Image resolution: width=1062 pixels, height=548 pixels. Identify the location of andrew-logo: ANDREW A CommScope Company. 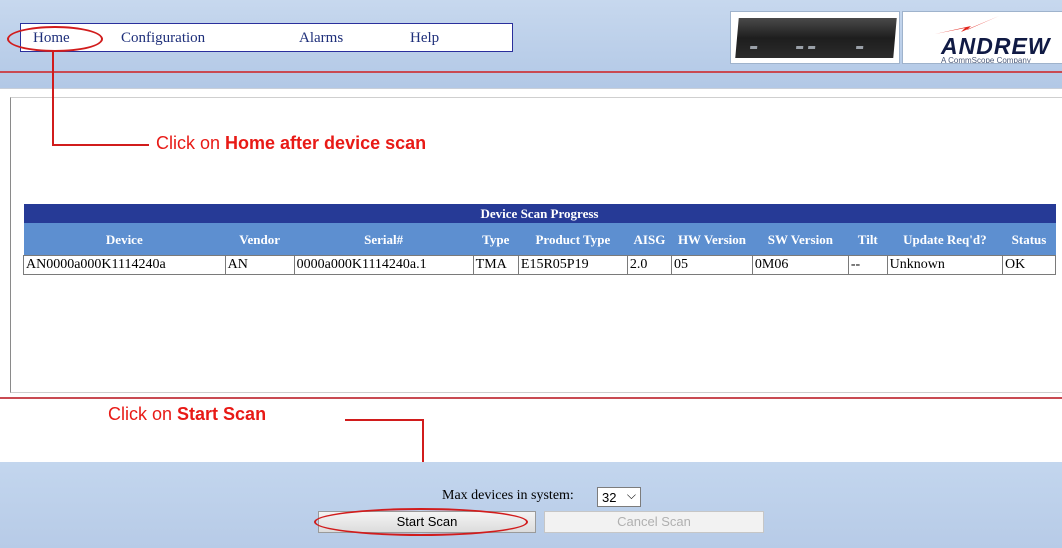
(982, 37).